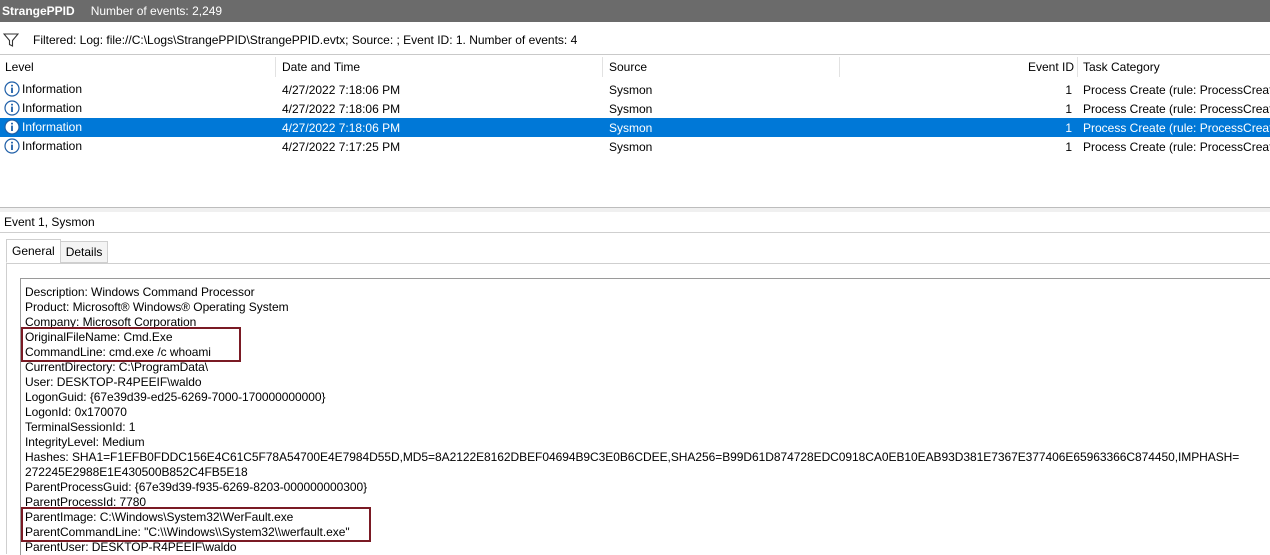  What do you see at coordinates (156, 11) in the screenshot?
I see `event-count: Number of events: 2,249` at bounding box center [156, 11].